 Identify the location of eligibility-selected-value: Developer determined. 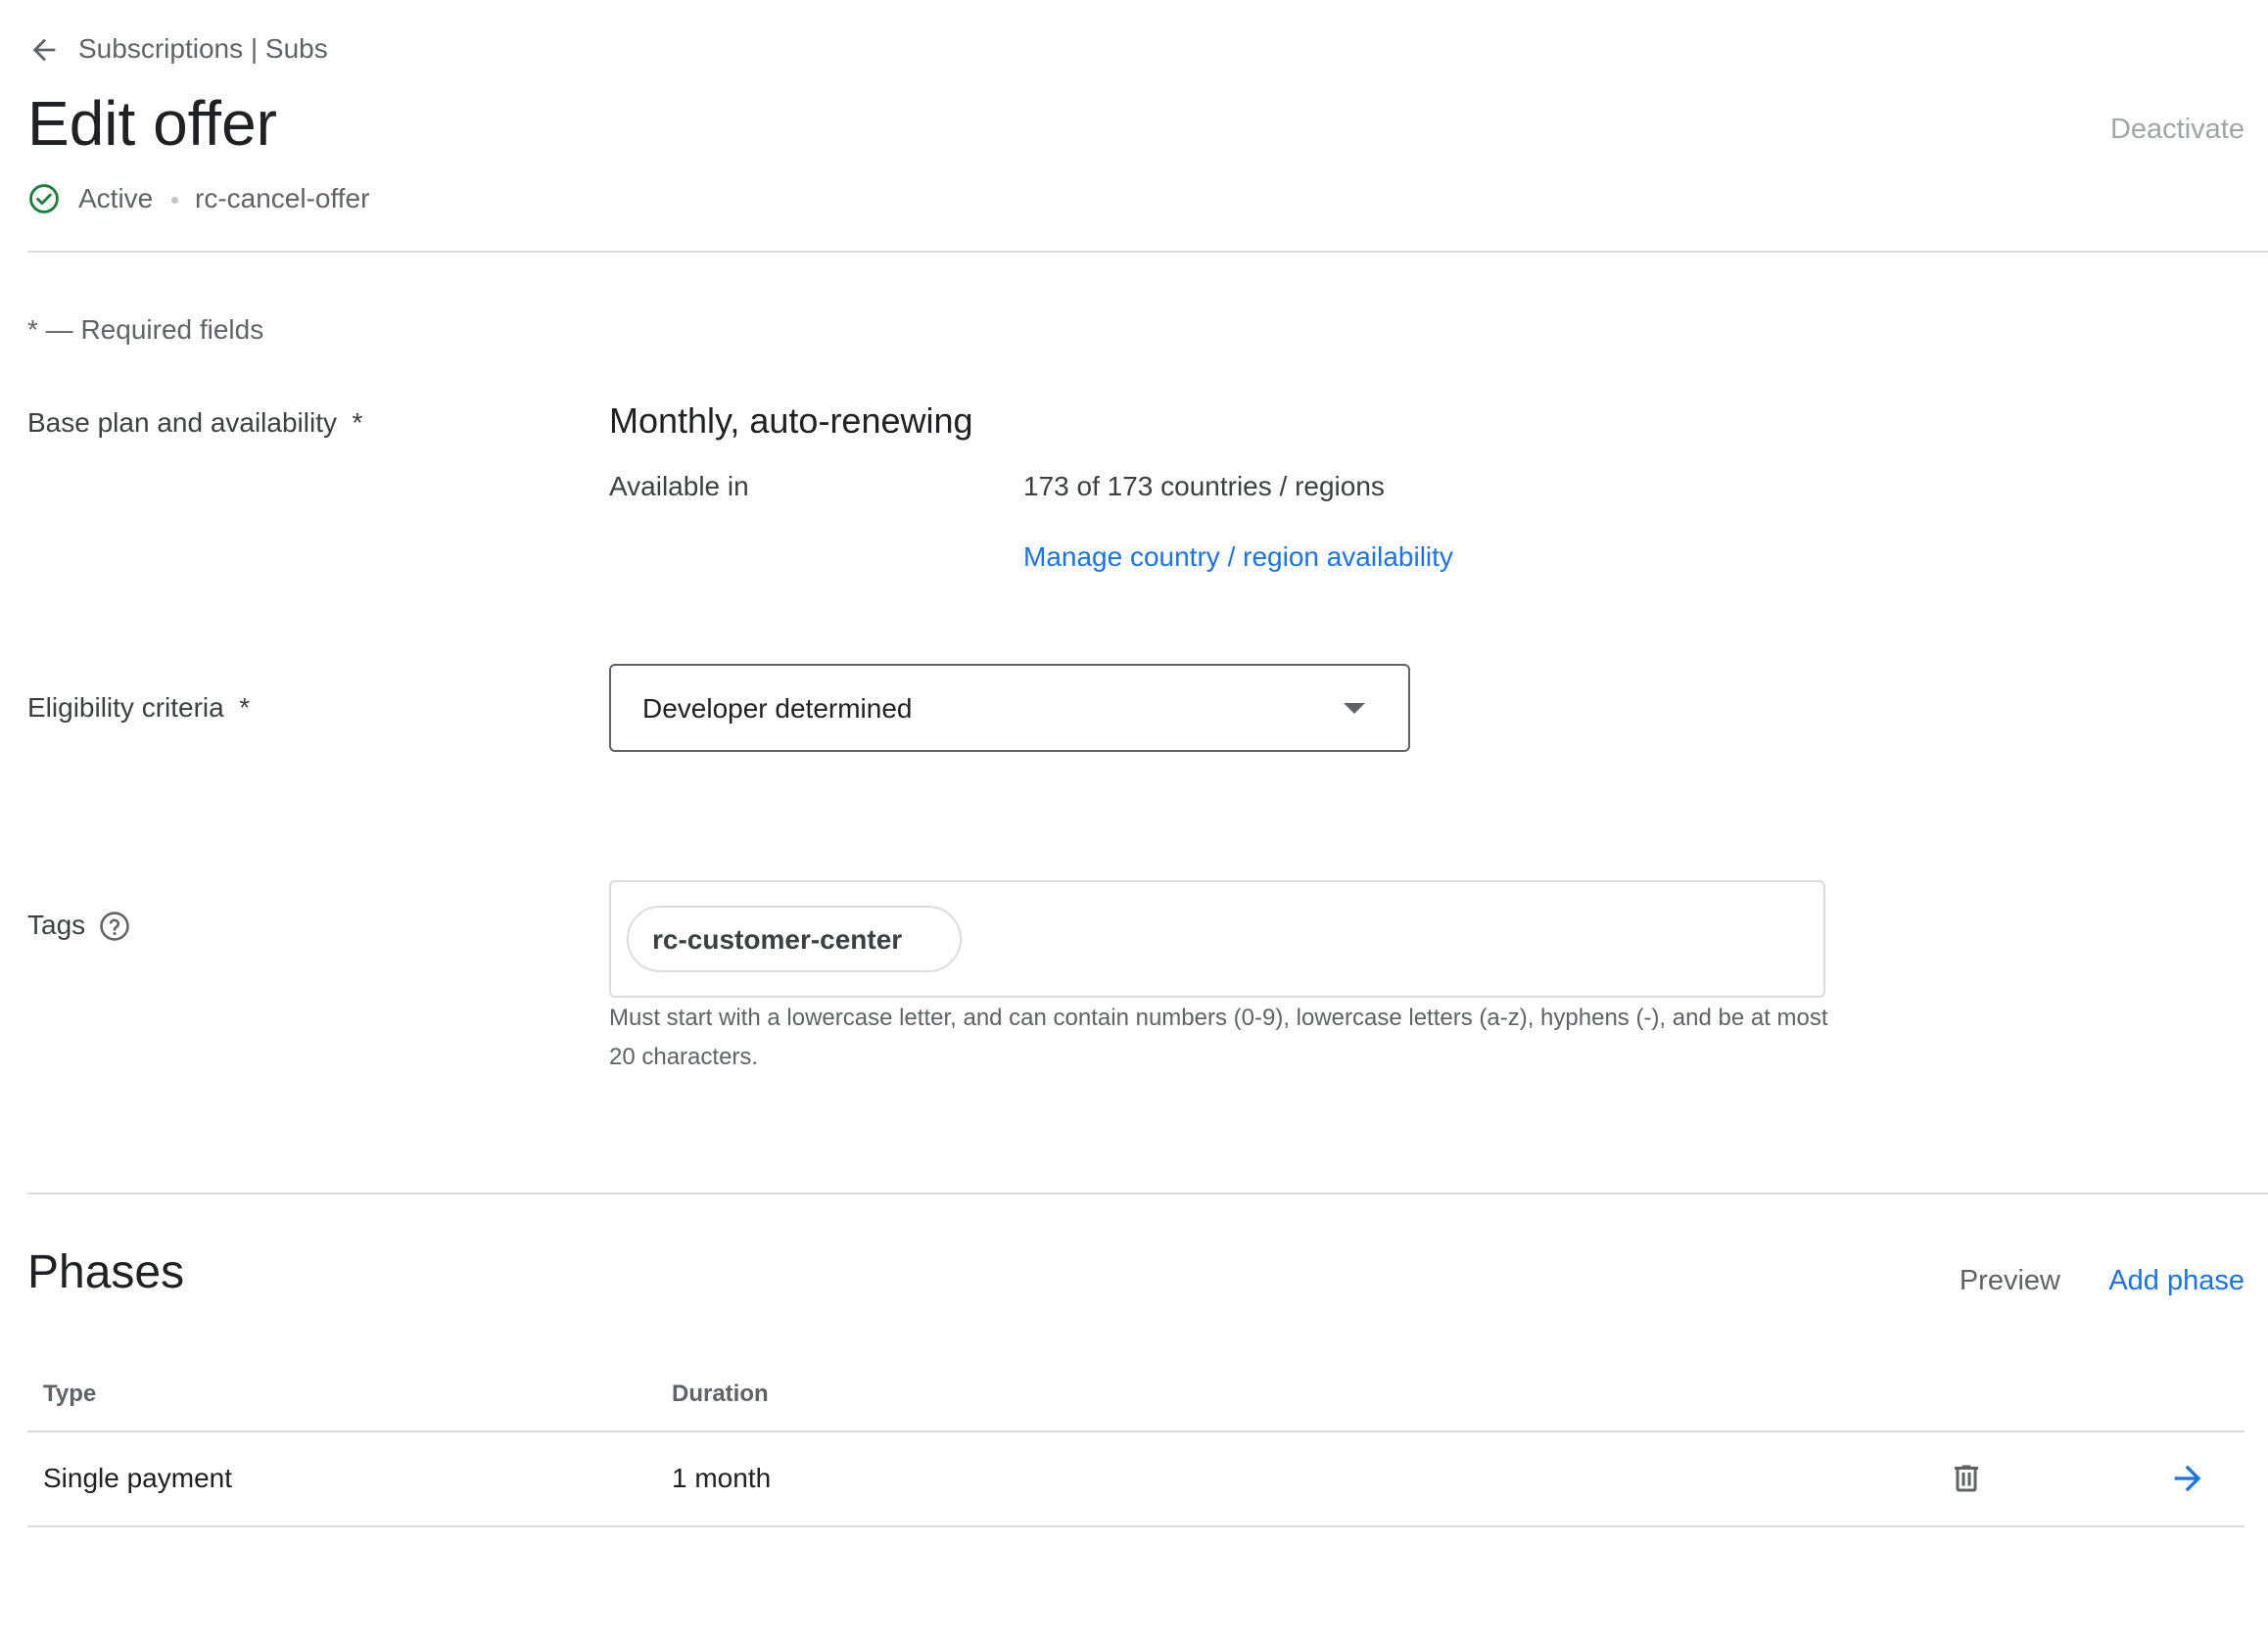
(777, 708).